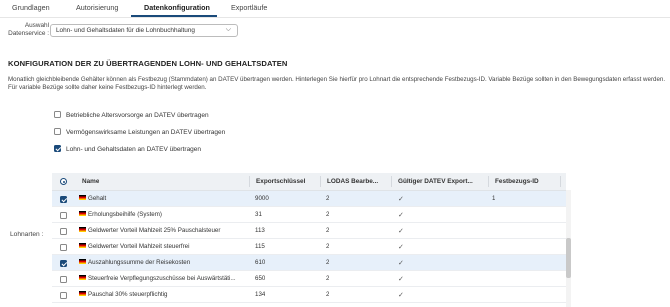 The image size is (670, 307). Describe the element at coordinates (27, 234) in the screenshot. I see `lohnarten-label: Lohnarten :` at that location.